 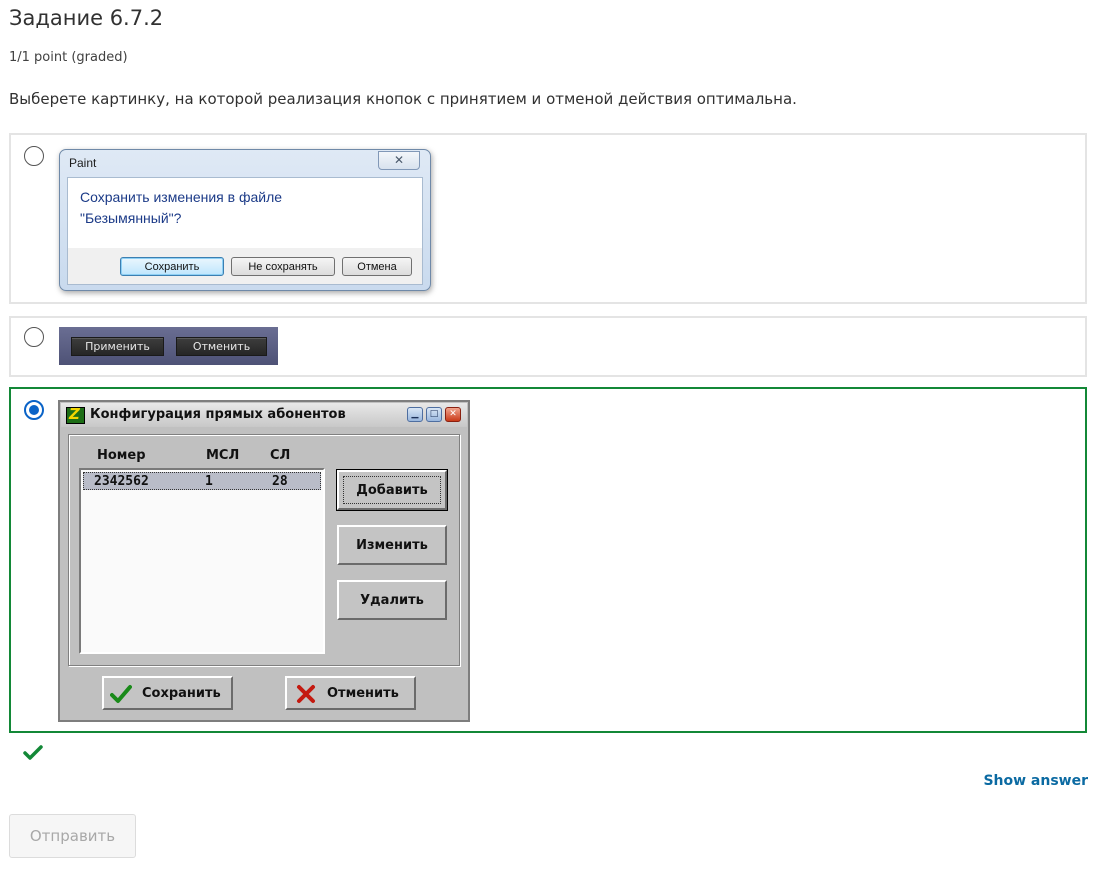 I want to click on choice-3-radio, so click(x=34, y=410).